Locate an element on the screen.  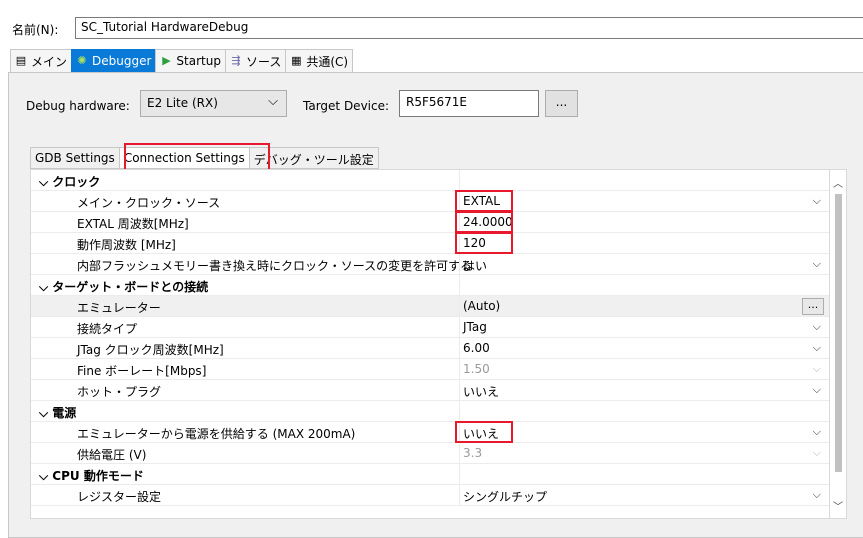
tab-source: ⇶ ソース is located at coordinates (255, 61).